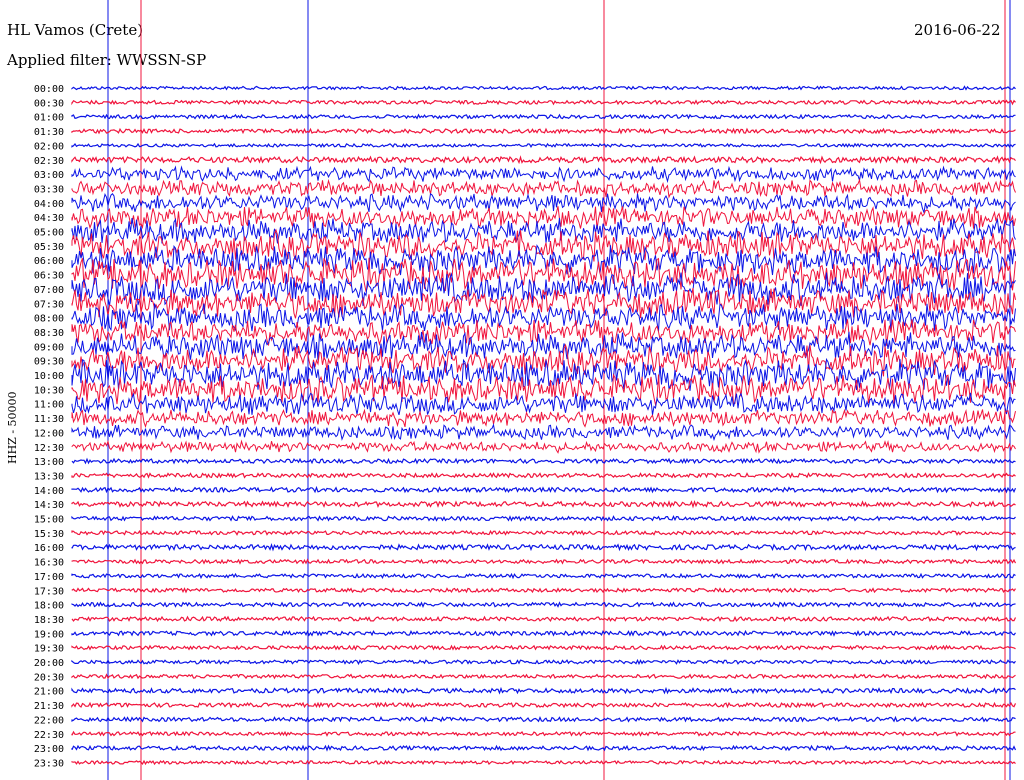 The width and height of the screenshot is (1024, 780). I want to click on time-tick-label: 20:30, so click(49, 677).